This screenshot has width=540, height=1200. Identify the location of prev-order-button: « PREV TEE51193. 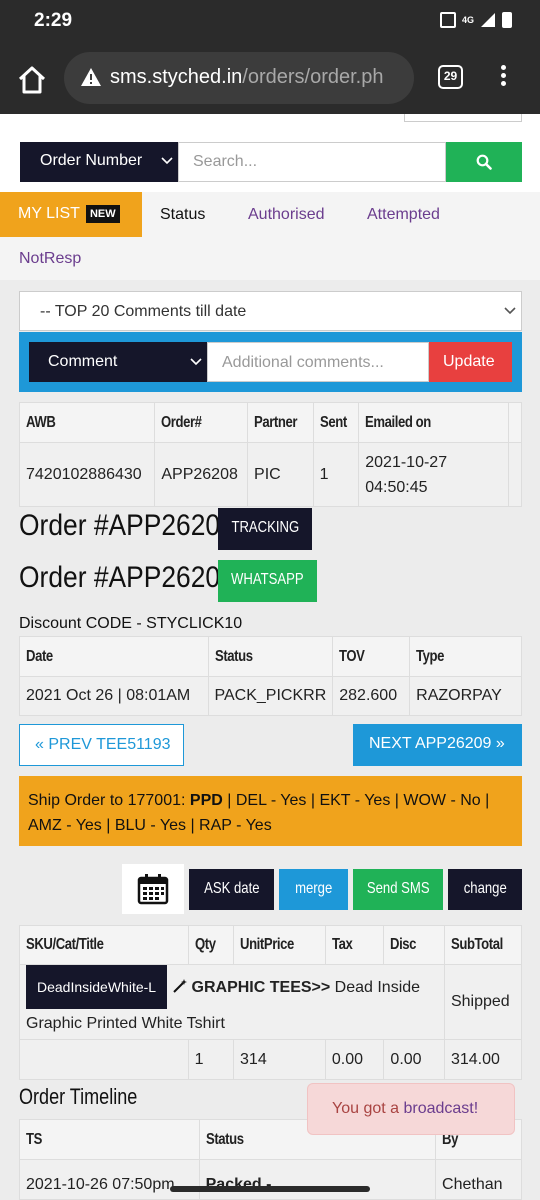
(101, 745).